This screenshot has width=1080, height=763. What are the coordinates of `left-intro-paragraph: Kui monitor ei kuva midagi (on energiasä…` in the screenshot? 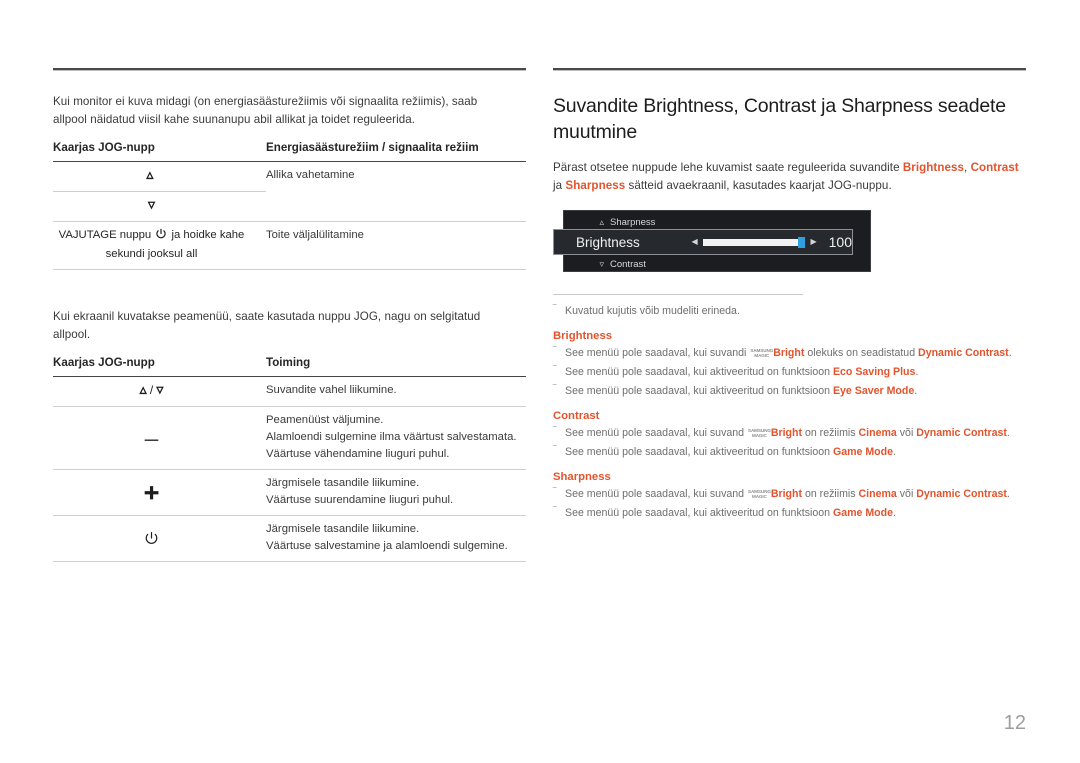 It's located at (265, 110).